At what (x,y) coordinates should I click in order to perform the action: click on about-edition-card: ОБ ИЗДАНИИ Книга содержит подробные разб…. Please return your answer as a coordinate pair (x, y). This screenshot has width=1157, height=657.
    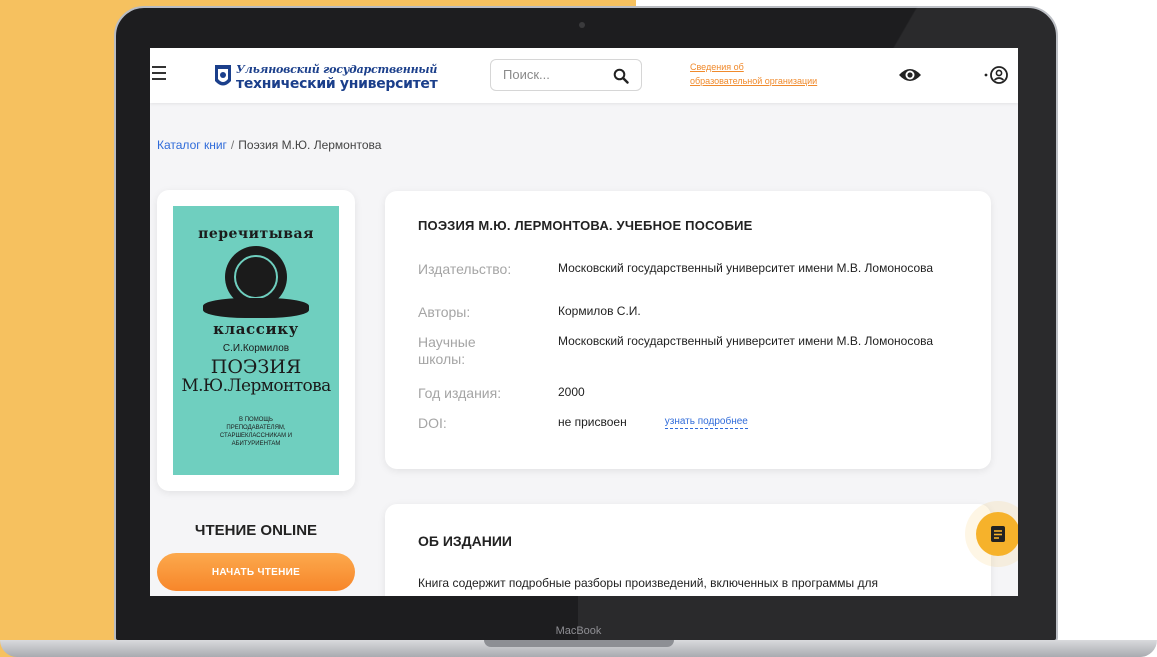
    Looking at the image, I should click on (688, 550).